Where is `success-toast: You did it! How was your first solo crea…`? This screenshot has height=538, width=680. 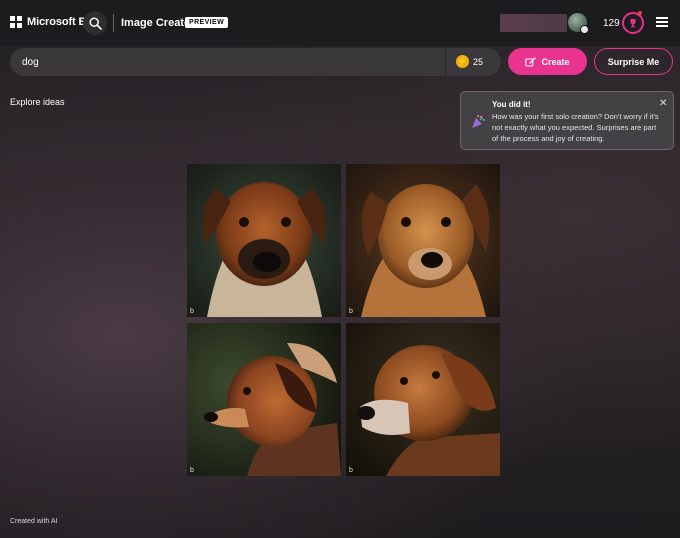
success-toast: You did it! How was your first solo crea… is located at coordinates (567, 120).